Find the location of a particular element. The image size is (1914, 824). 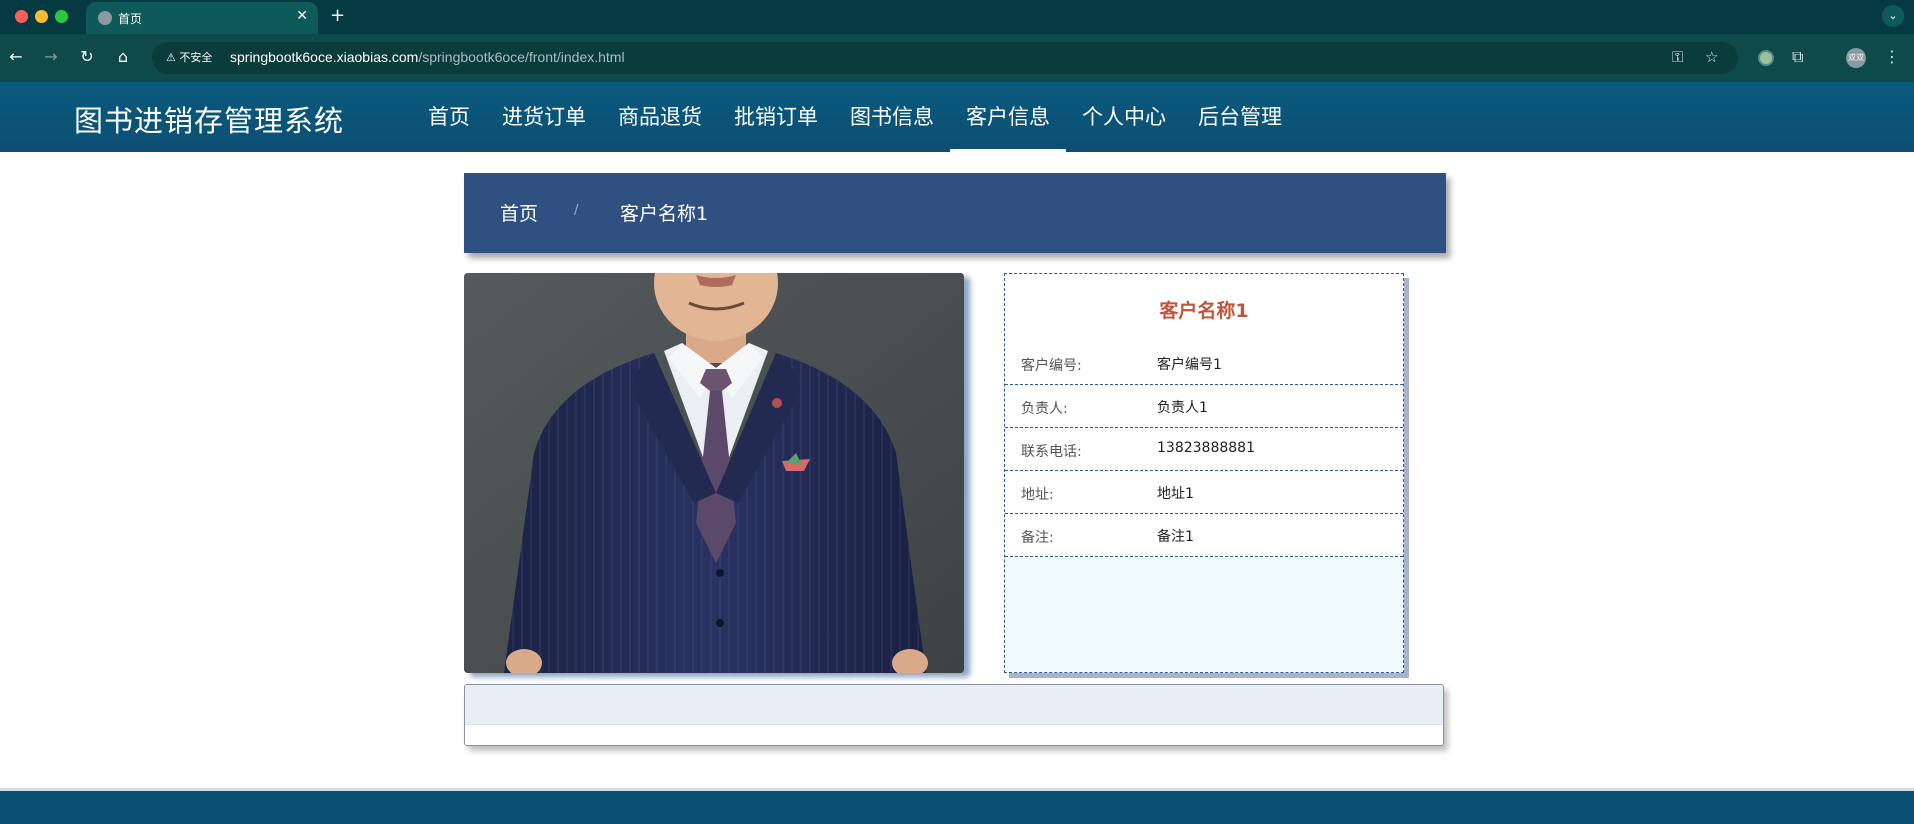

back-icon: ← is located at coordinates (16, 56).